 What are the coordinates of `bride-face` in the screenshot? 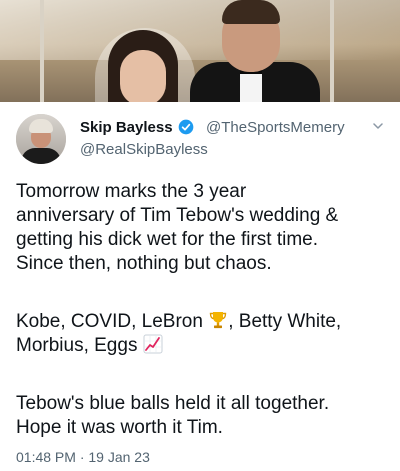 It's located at (143, 78).